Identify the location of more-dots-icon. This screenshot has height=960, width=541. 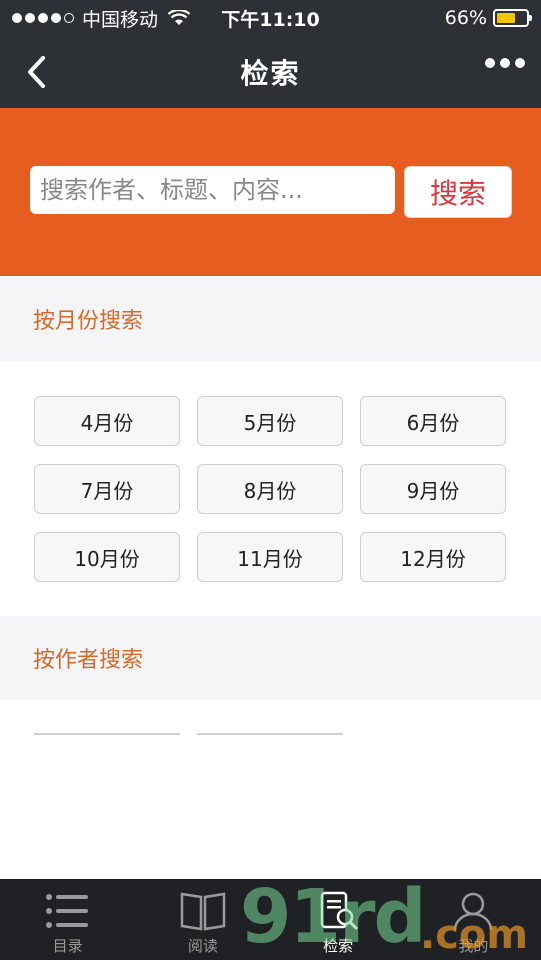
(505, 63).